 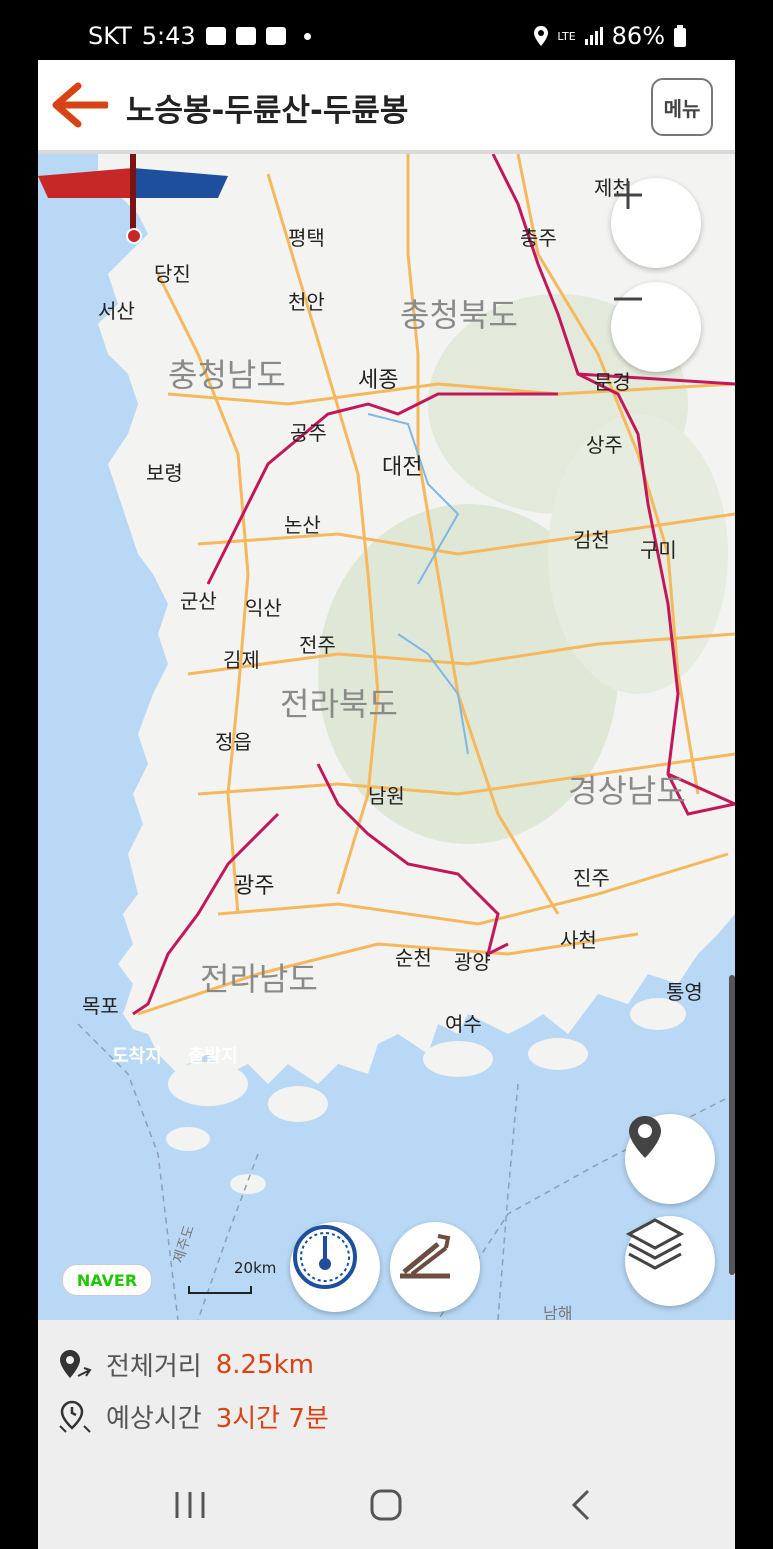 I want to click on arrow-left-icon, so click(x=81, y=105).